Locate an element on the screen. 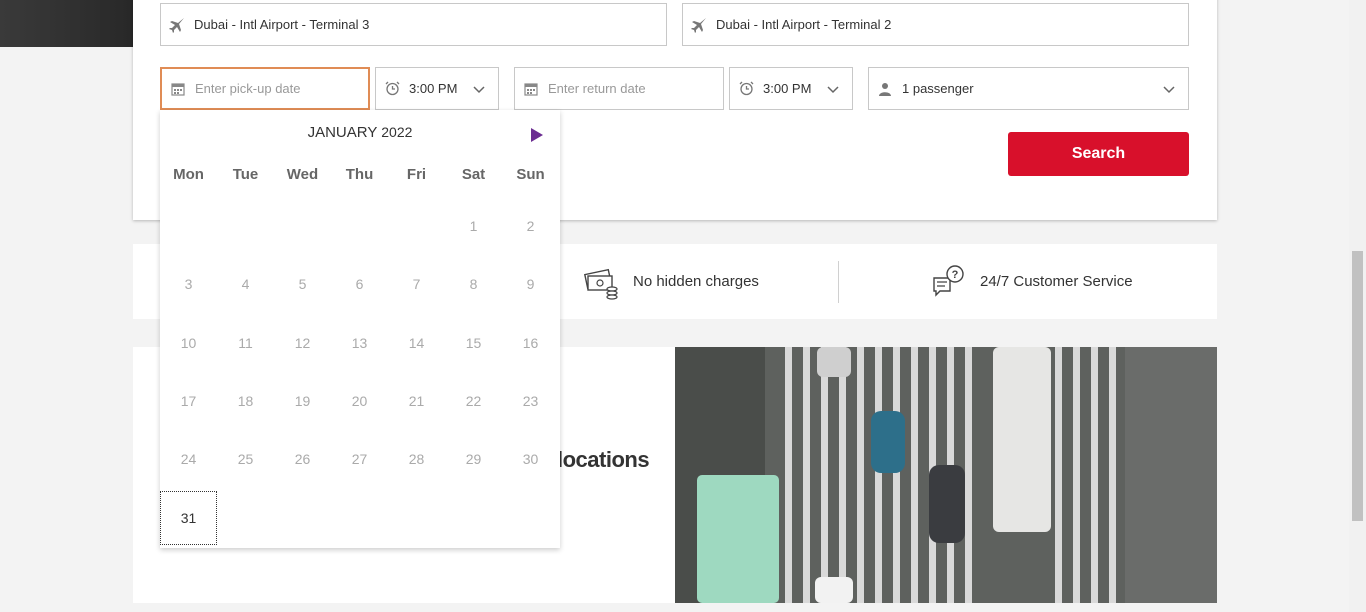  calendar-day: 5 is located at coordinates (302, 284).